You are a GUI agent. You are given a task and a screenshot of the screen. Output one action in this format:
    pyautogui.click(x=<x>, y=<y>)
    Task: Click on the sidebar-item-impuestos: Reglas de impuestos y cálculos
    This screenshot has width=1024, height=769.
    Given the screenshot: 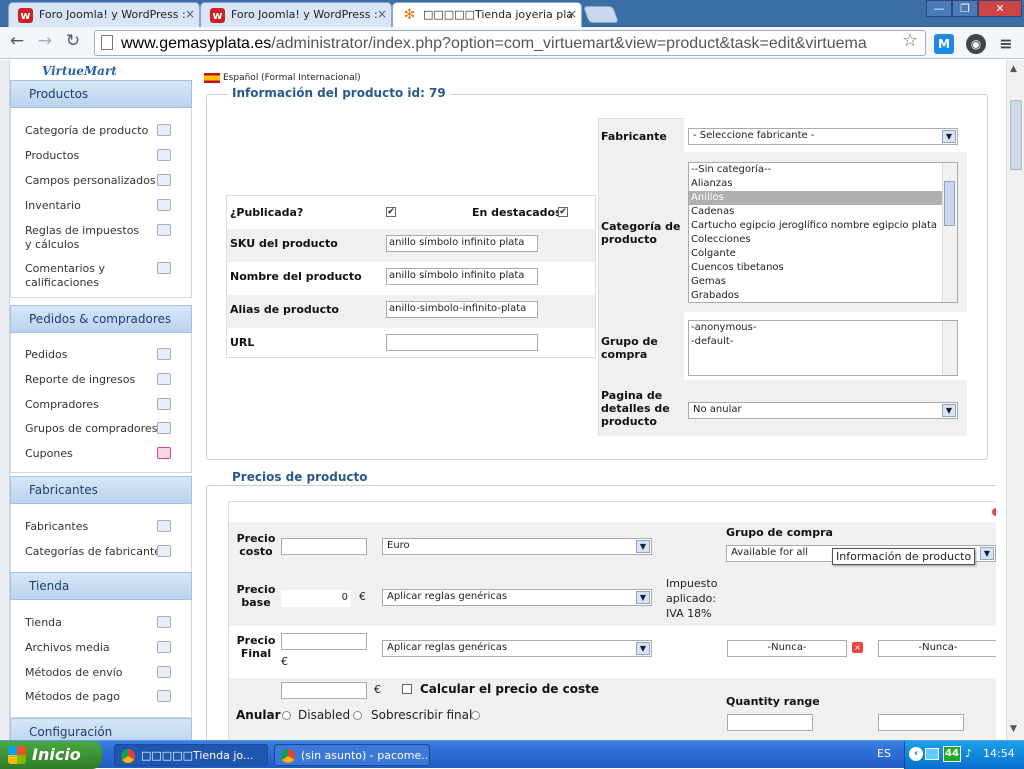 What is the action you would take?
    pyautogui.click(x=98, y=238)
    